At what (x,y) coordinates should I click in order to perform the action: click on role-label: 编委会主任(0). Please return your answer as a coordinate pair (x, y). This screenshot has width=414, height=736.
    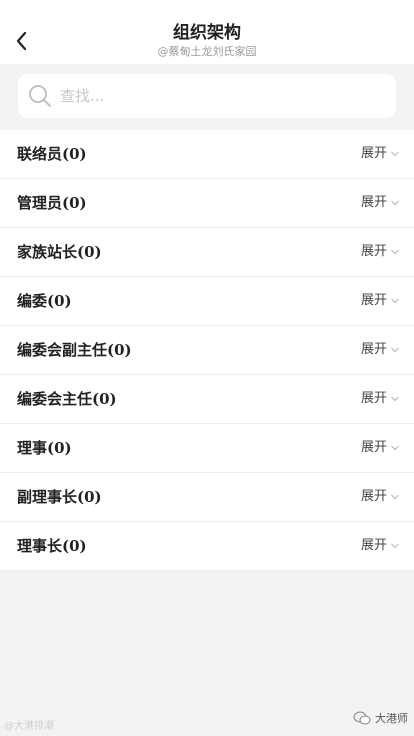
    Looking at the image, I should click on (67, 399).